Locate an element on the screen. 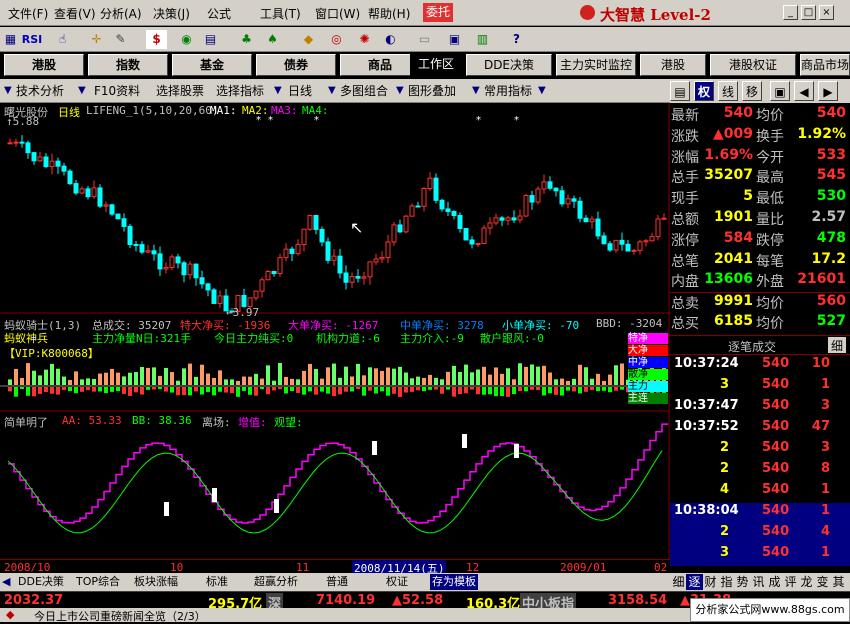  tab-nav-left-icon: ◀ is located at coordinates (6, 582).